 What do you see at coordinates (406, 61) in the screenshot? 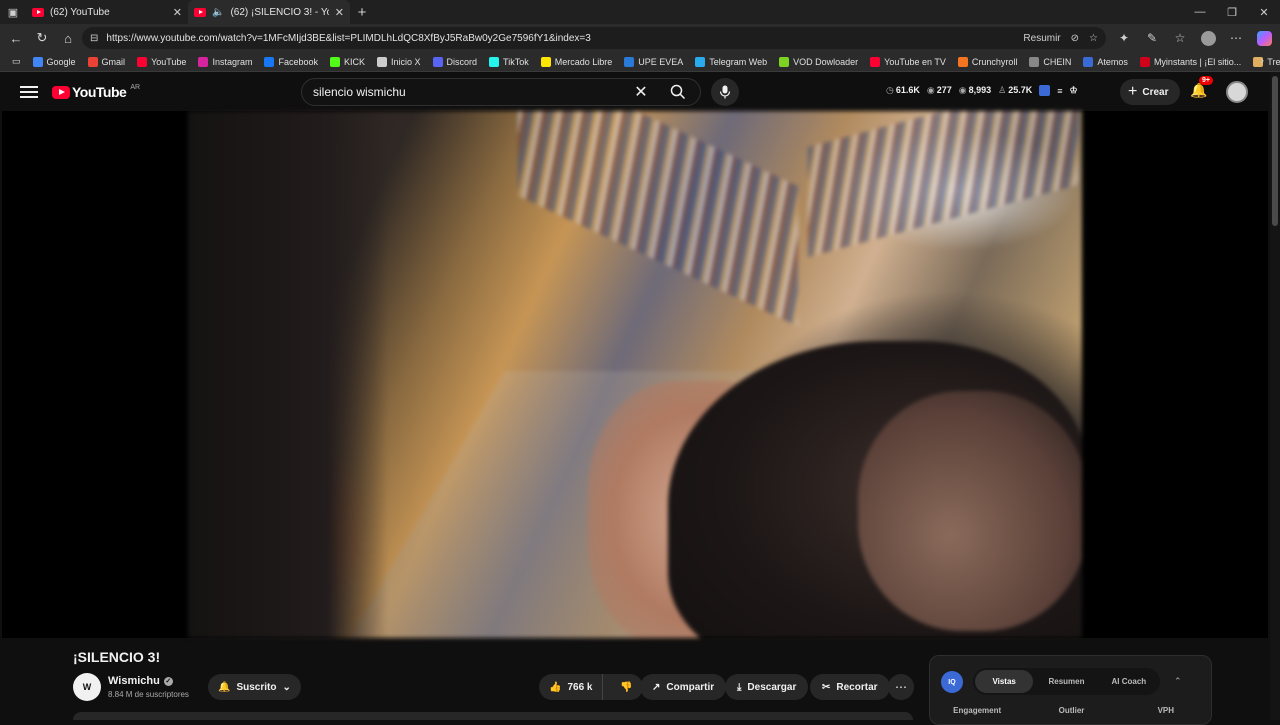
I see `bookmark-label: Inicio X` at bounding box center [406, 61].